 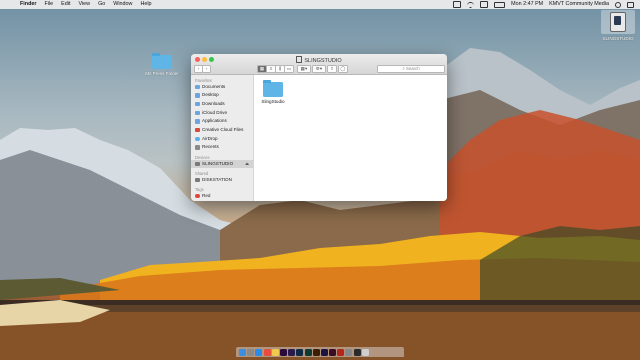 I want to click on downloads-icon, so click(x=197, y=104).